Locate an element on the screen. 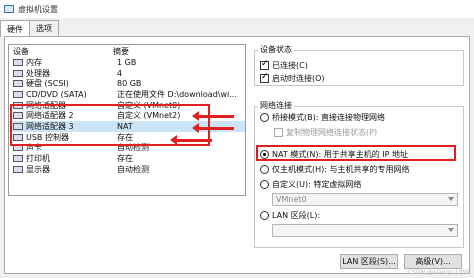  device-row-printer: 打印机 存在 is located at coordinates (127, 158).